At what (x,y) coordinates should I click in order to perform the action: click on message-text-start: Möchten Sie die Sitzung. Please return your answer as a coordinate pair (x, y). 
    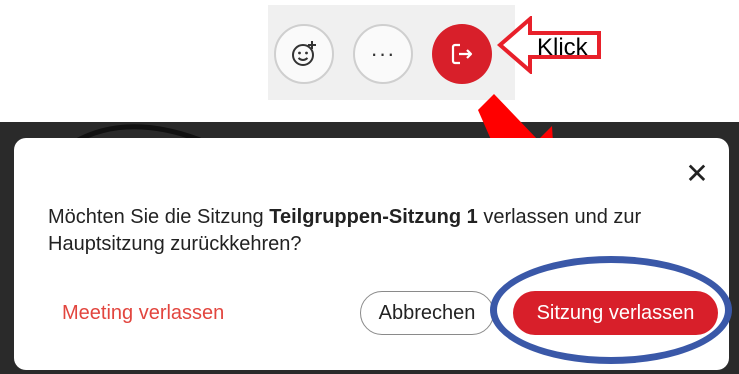
    Looking at the image, I should click on (159, 217).